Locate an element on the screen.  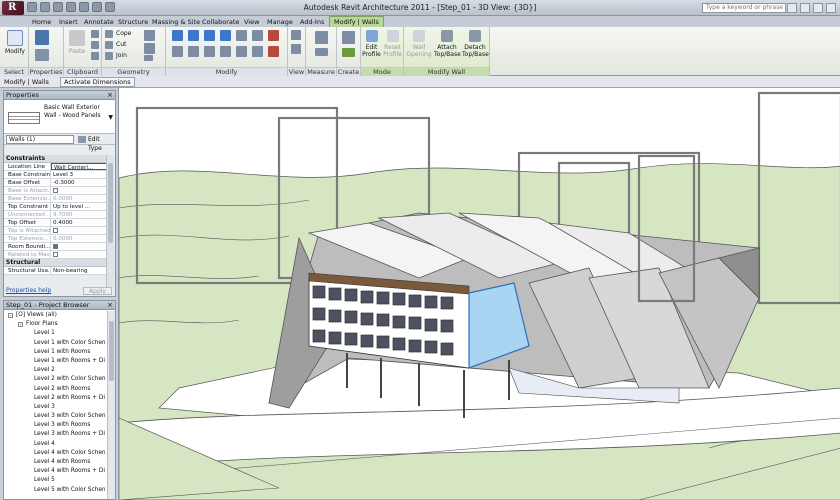
copy-icon is located at coordinates (95, 45).